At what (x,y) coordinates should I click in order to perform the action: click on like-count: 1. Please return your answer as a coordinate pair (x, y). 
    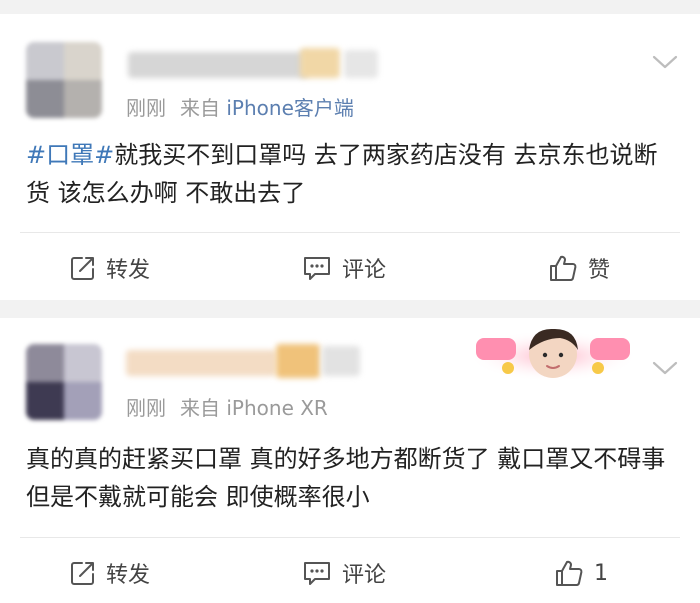
    Looking at the image, I should click on (601, 573).